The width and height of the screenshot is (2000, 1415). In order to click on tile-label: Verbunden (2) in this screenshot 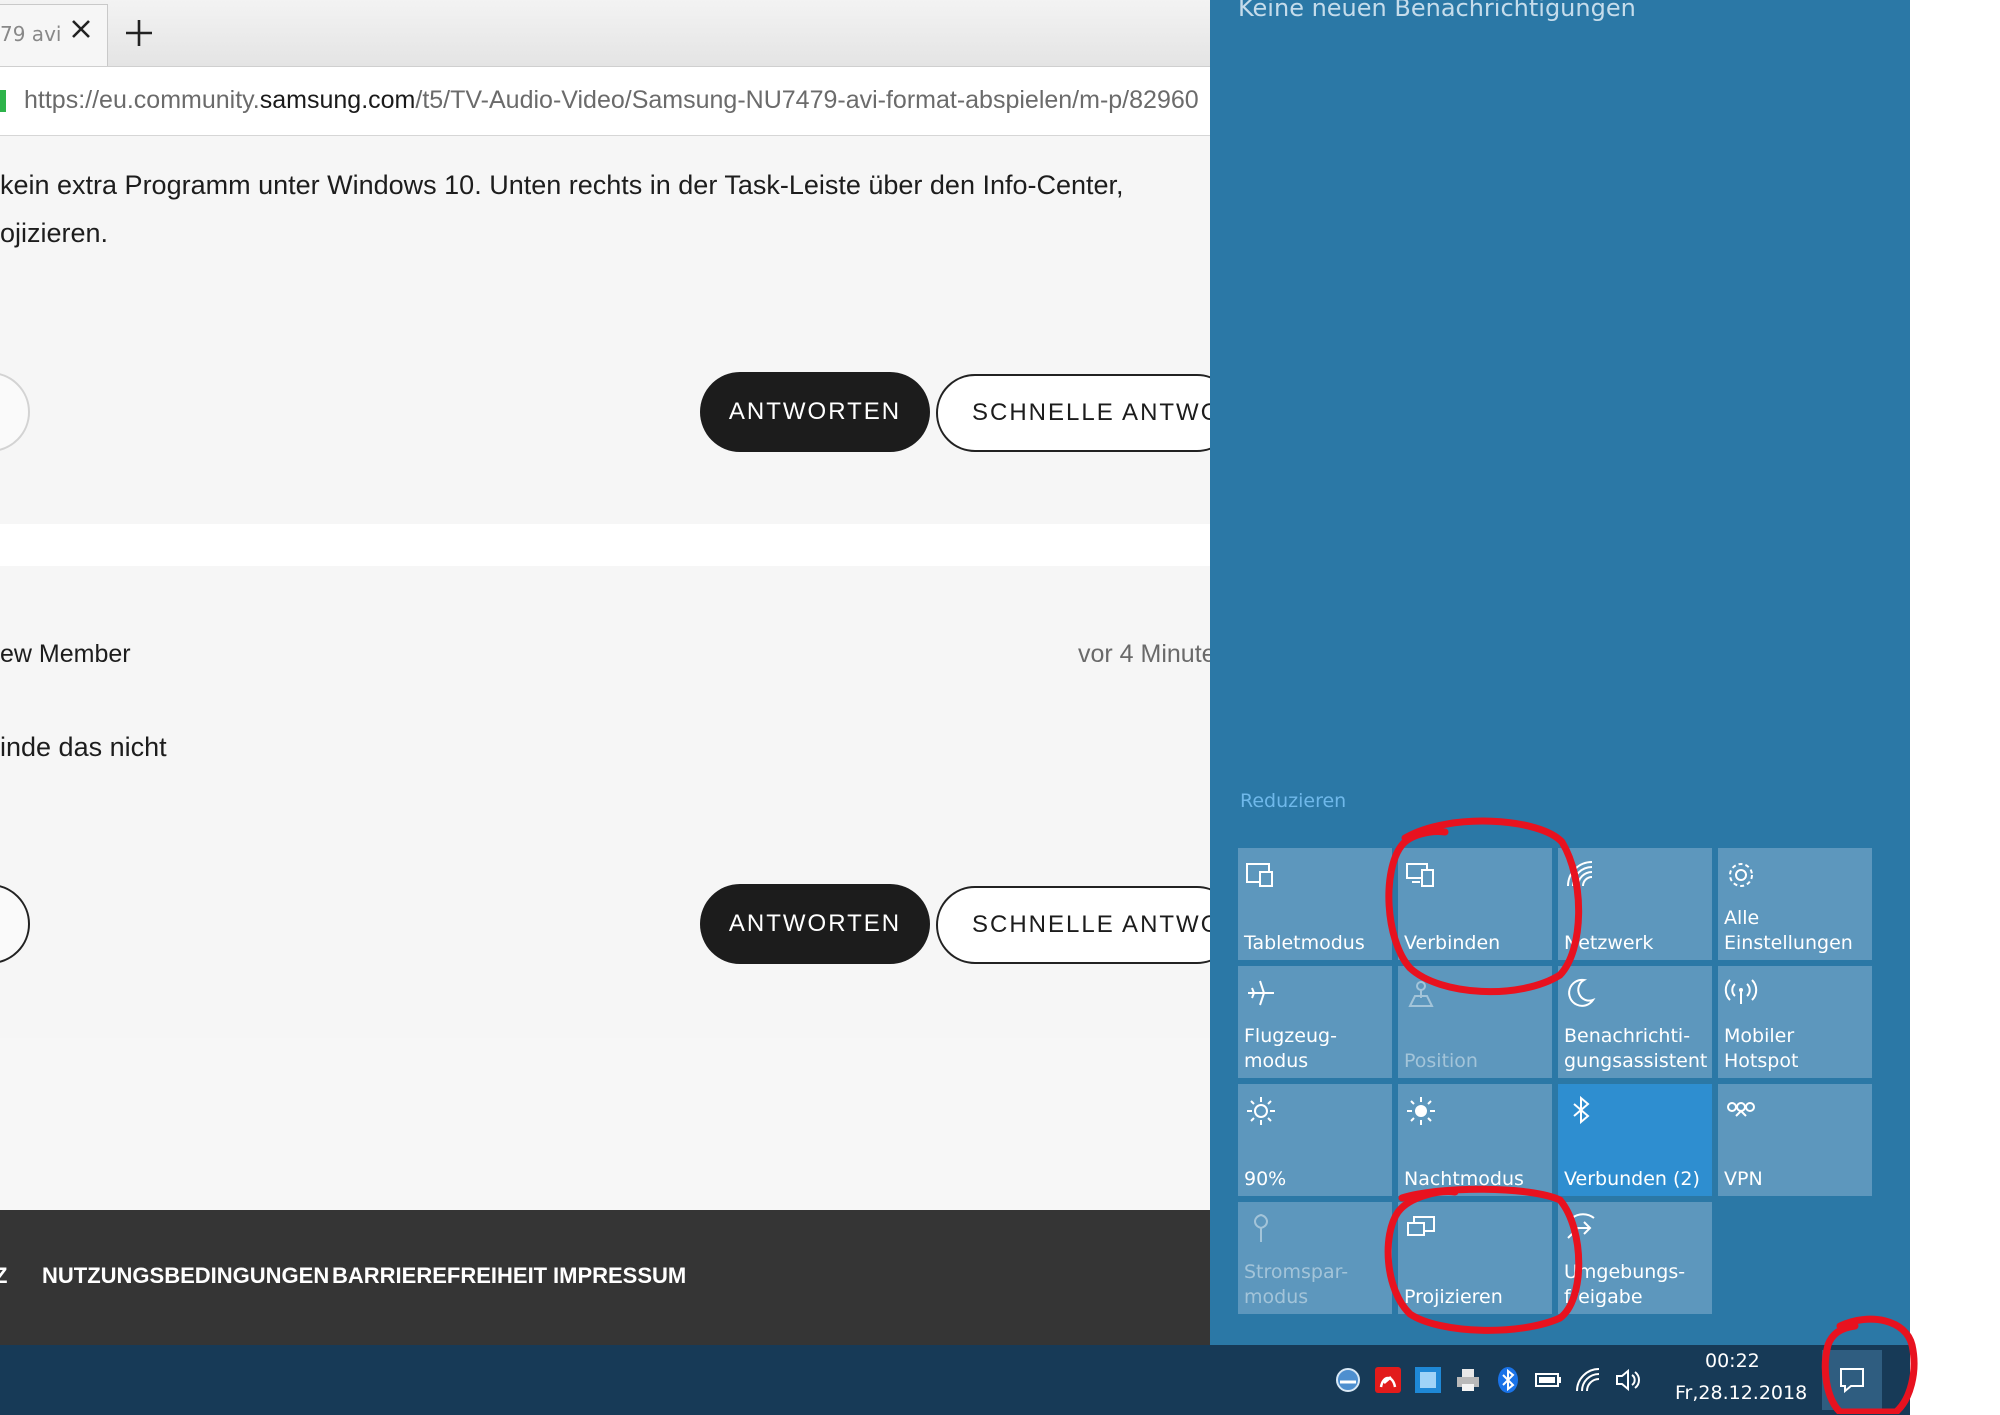, I will do `click(1632, 1179)`.